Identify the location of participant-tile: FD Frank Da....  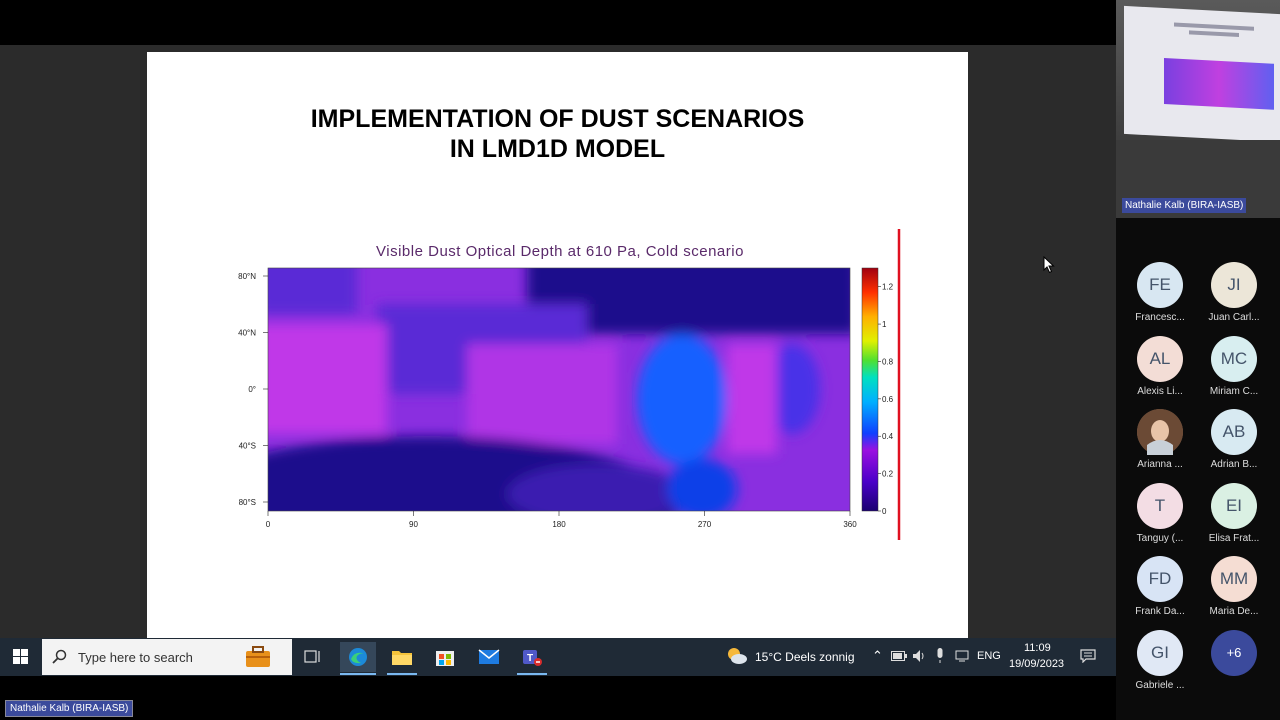
(1160, 586).